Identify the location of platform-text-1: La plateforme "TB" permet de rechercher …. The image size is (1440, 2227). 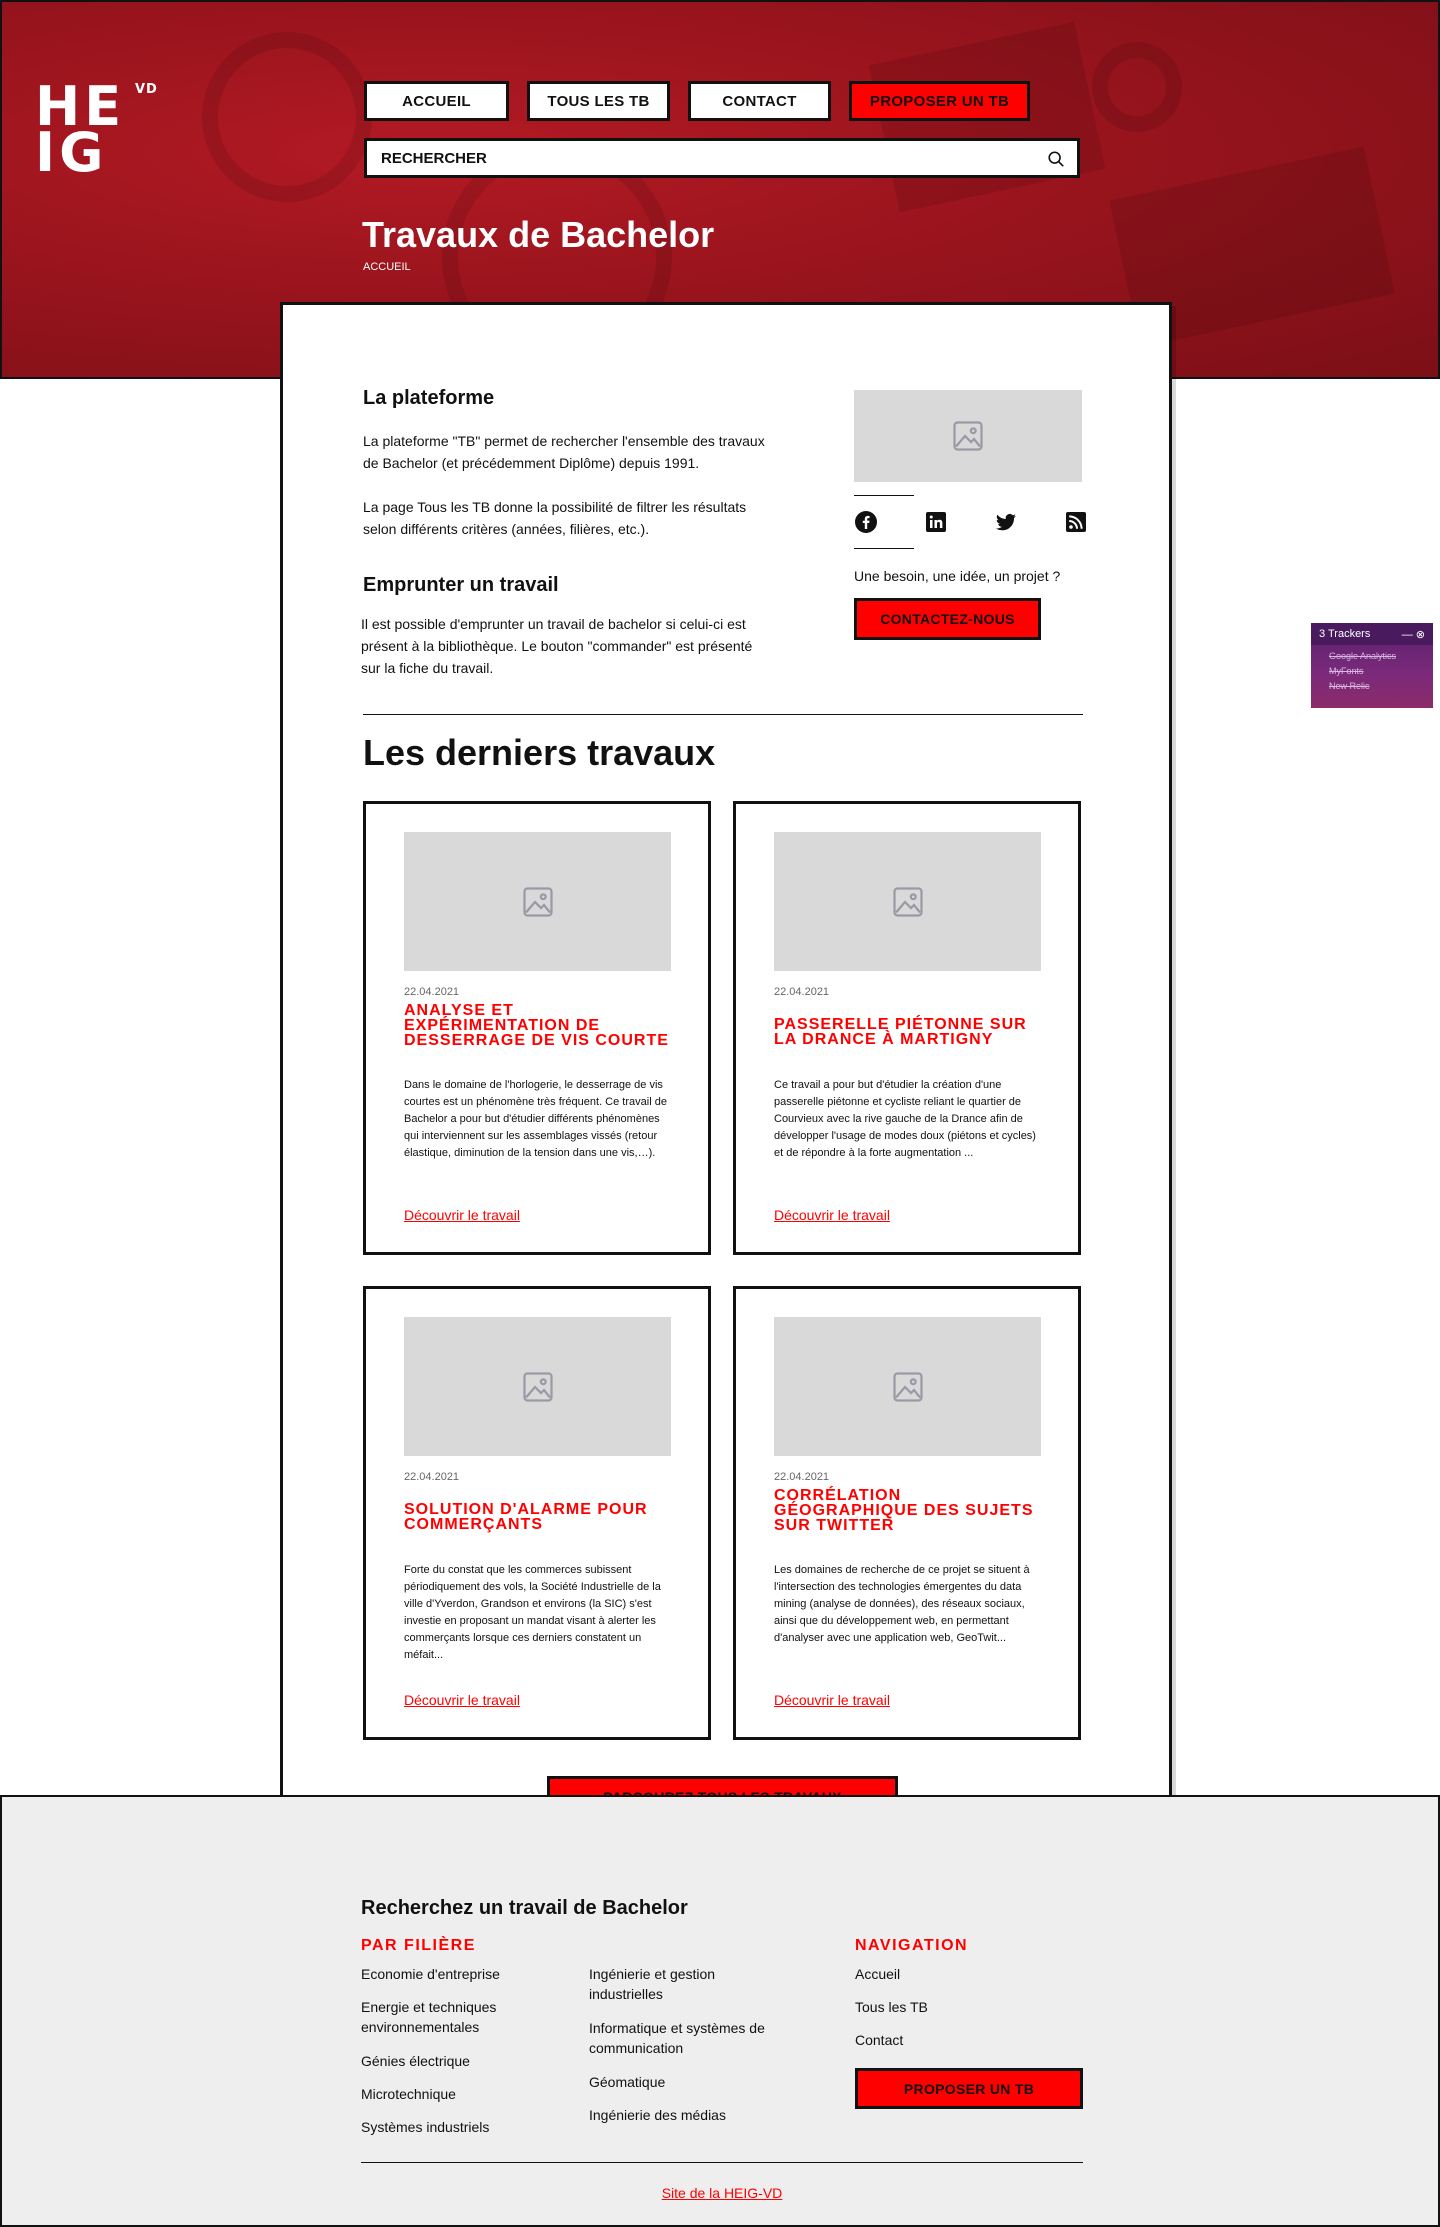
(564, 452).